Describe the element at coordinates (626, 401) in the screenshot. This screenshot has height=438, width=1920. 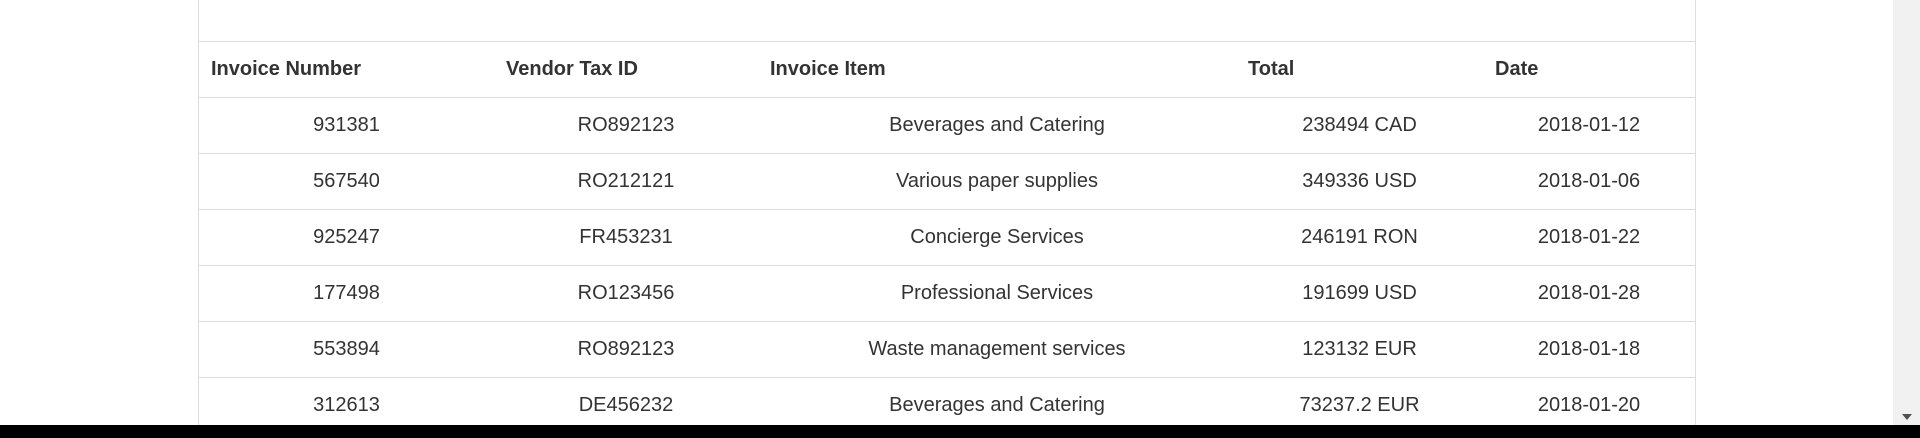
I see `cell-vendor-tax-id: DE456232` at that location.